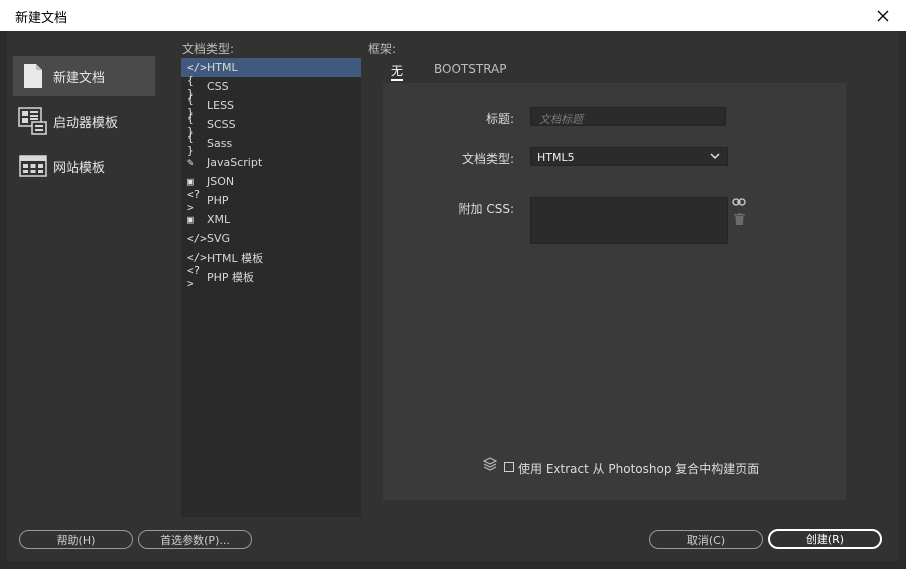  What do you see at coordinates (397, 80) in the screenshot?
I see `active-tab-indicator` at bounding box center [397, 80].